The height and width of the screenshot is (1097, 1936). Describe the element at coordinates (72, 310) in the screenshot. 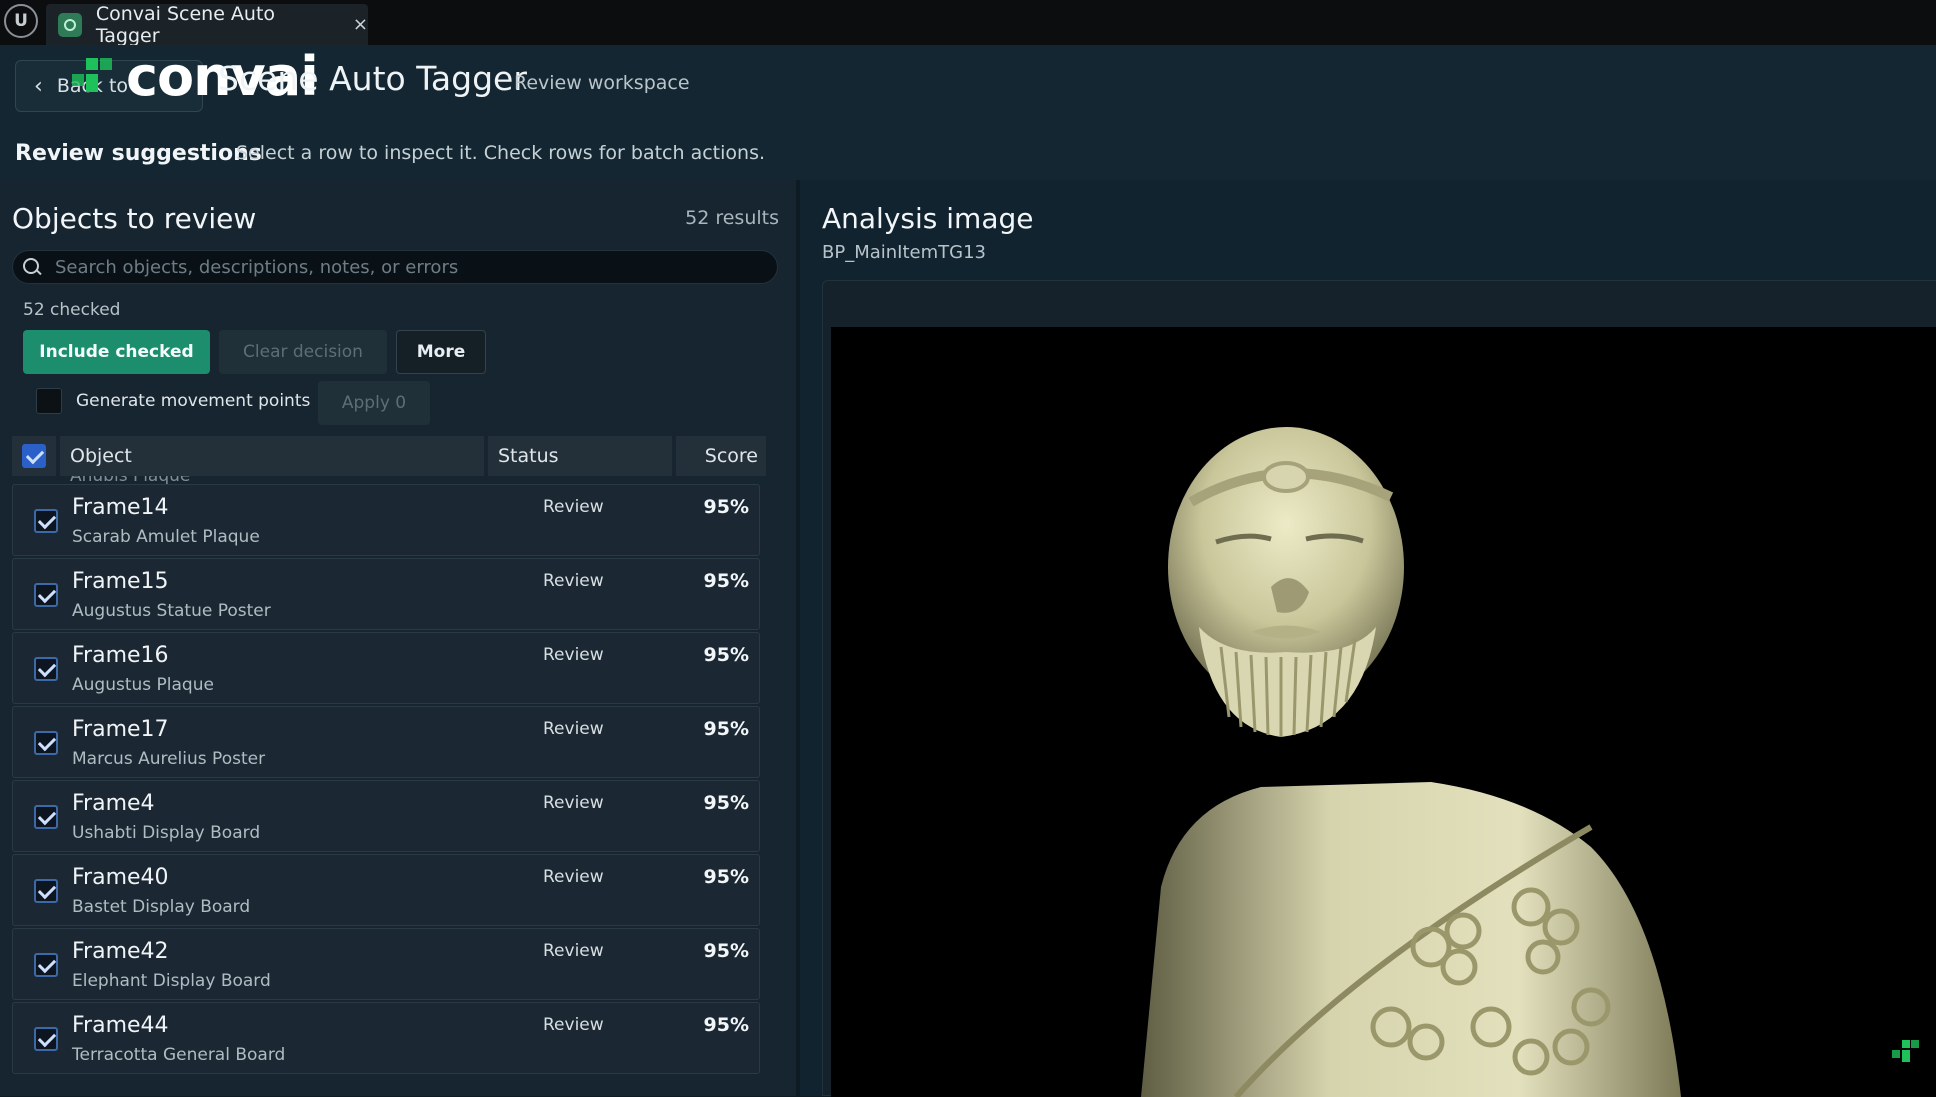

I see `checked-count: 52 checked` at that location.